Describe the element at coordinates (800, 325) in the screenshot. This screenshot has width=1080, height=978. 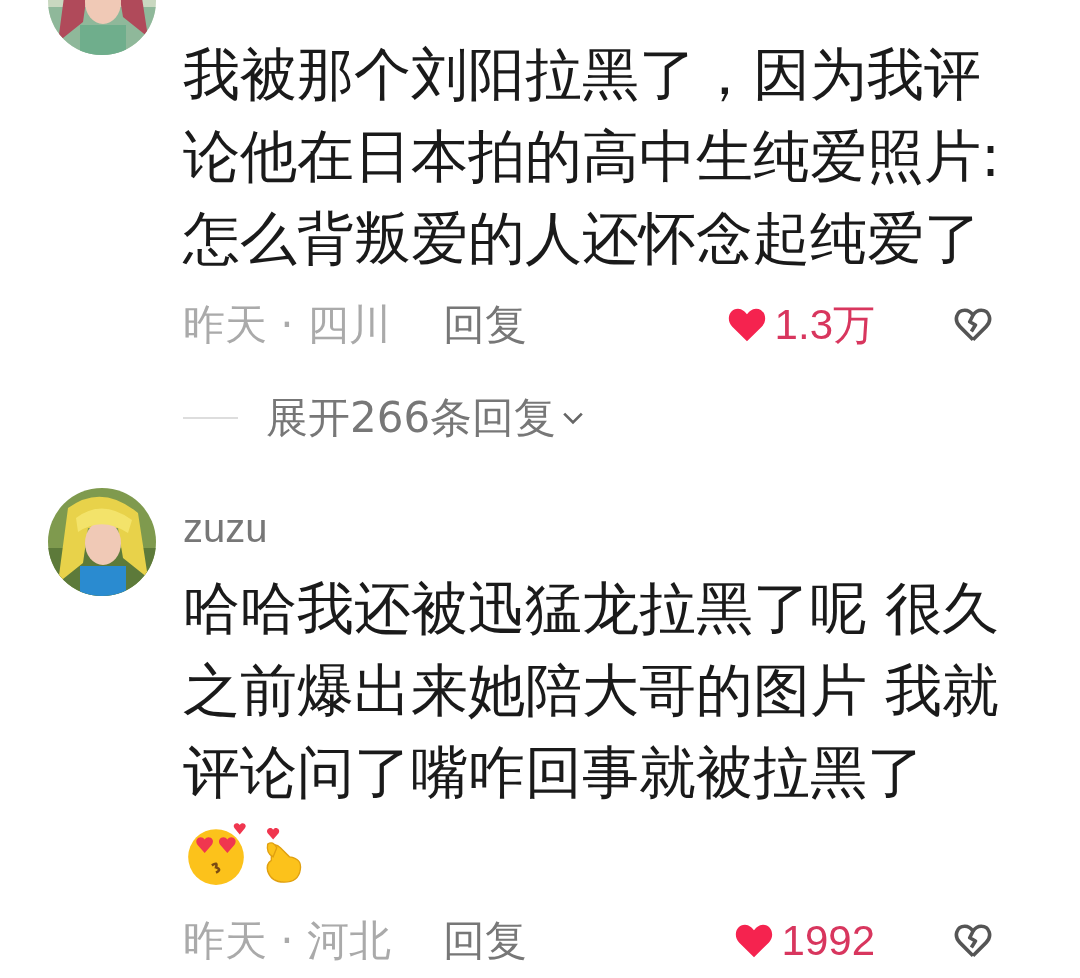
I see `like-button: 1.3万` at that location.